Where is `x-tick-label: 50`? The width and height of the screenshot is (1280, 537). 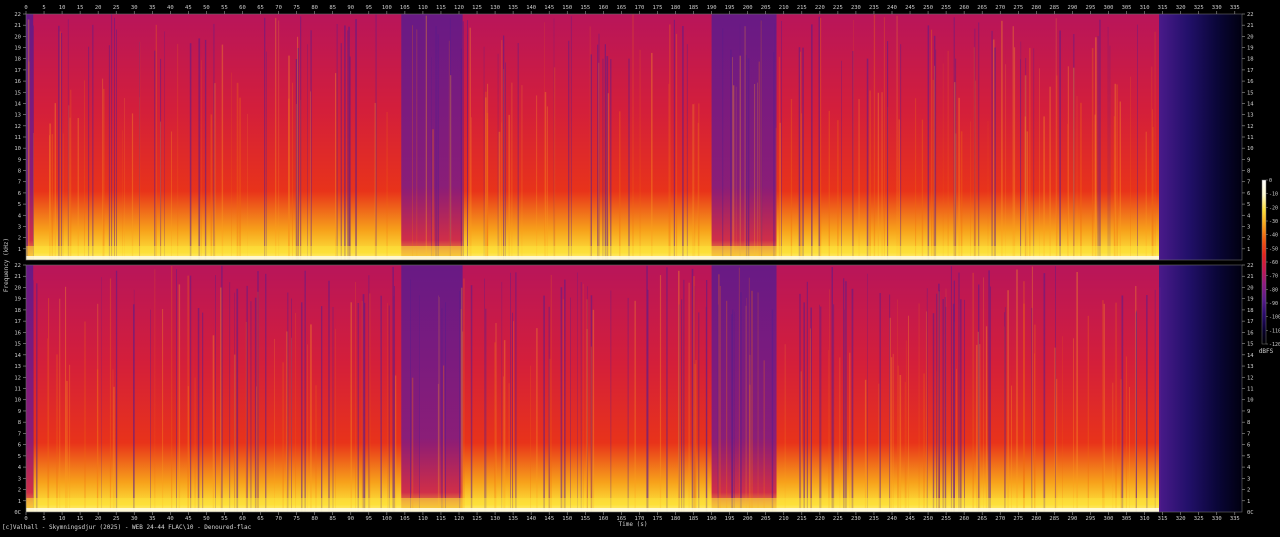
x-tick-label: 50 is located at coordinates (206, 519).